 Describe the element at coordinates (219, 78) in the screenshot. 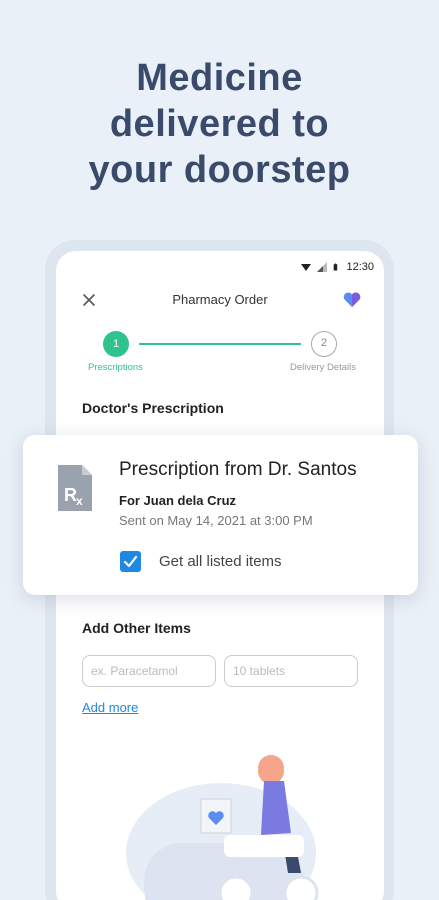

I see `headline-line-1: Medicine` at that location.